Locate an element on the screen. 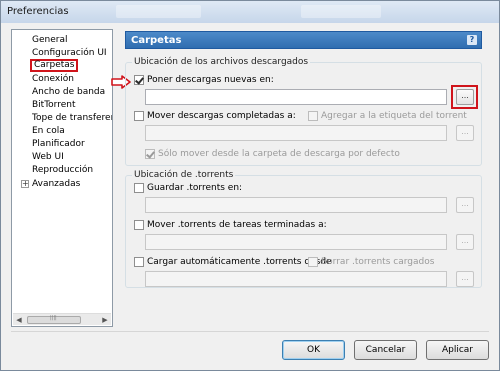 Image resolution: width=500 pixels, height=371 pixels. new-downloads-path-input is located at coordinates (296, 97).